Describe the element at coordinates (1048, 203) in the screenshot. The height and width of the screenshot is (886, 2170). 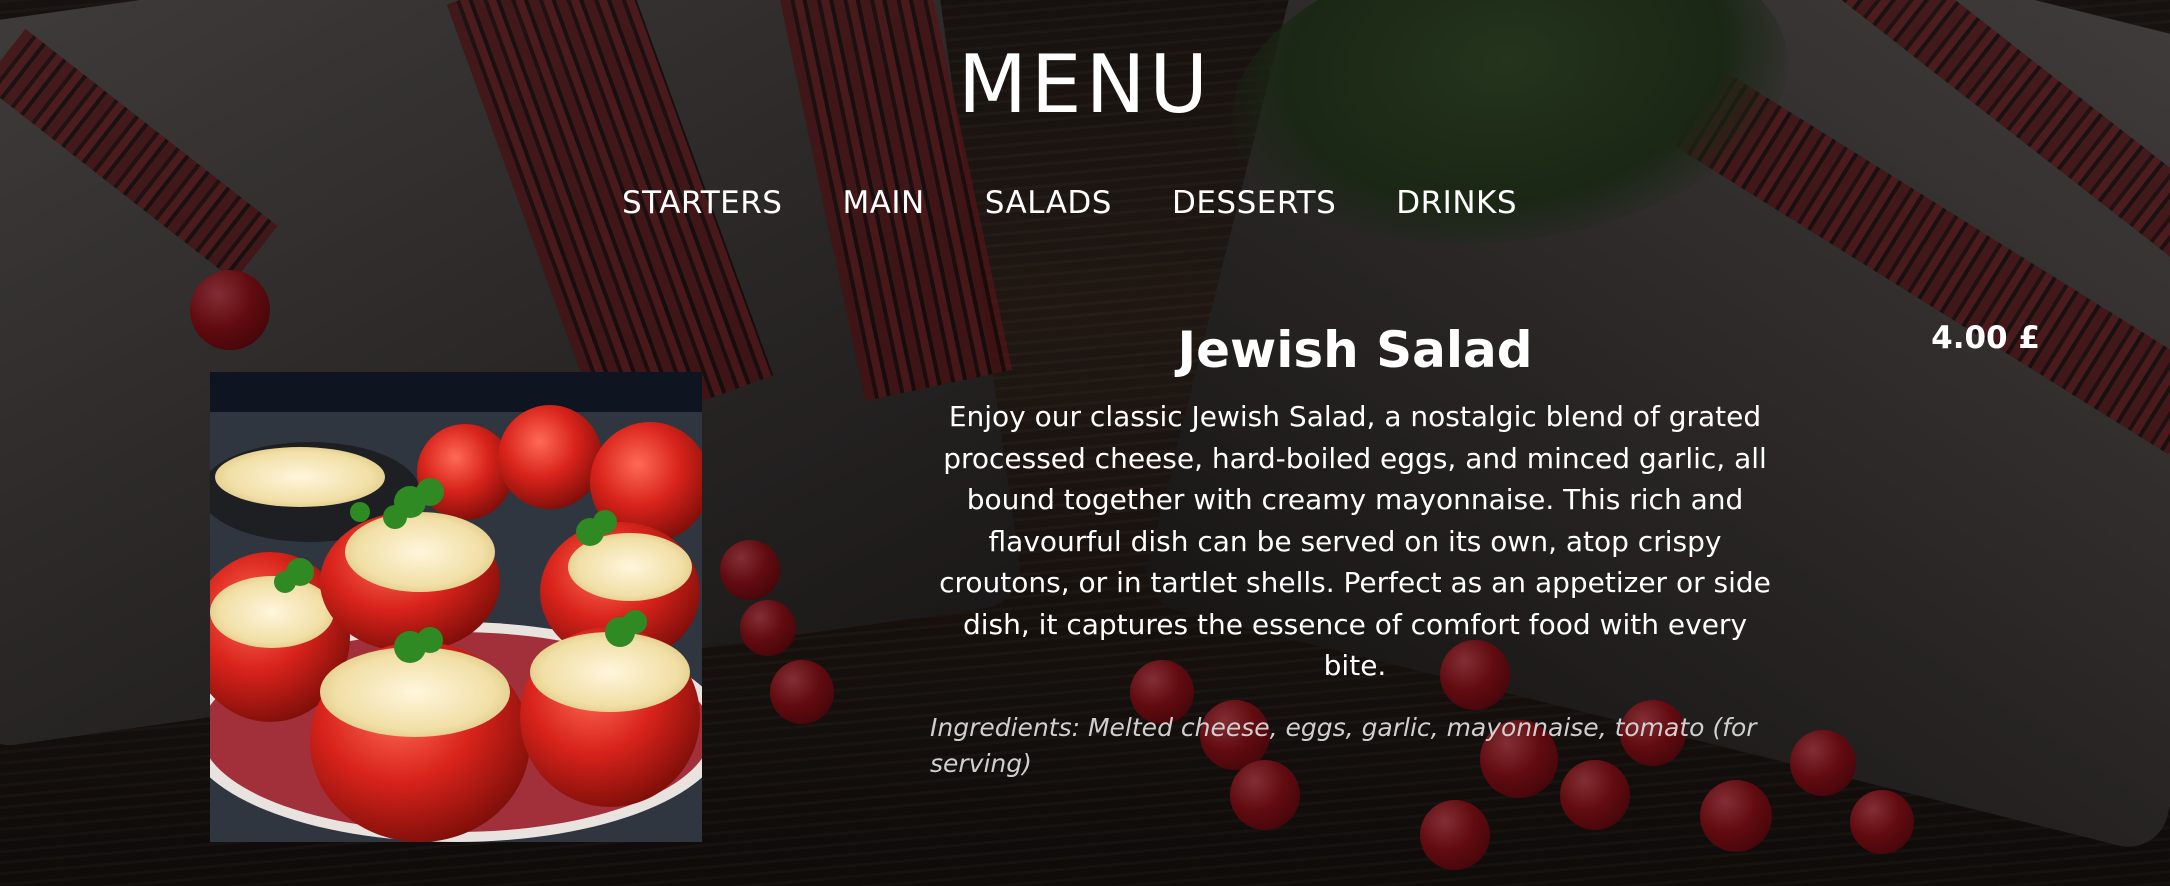
I see `tab-salads: SALADS` at that location.